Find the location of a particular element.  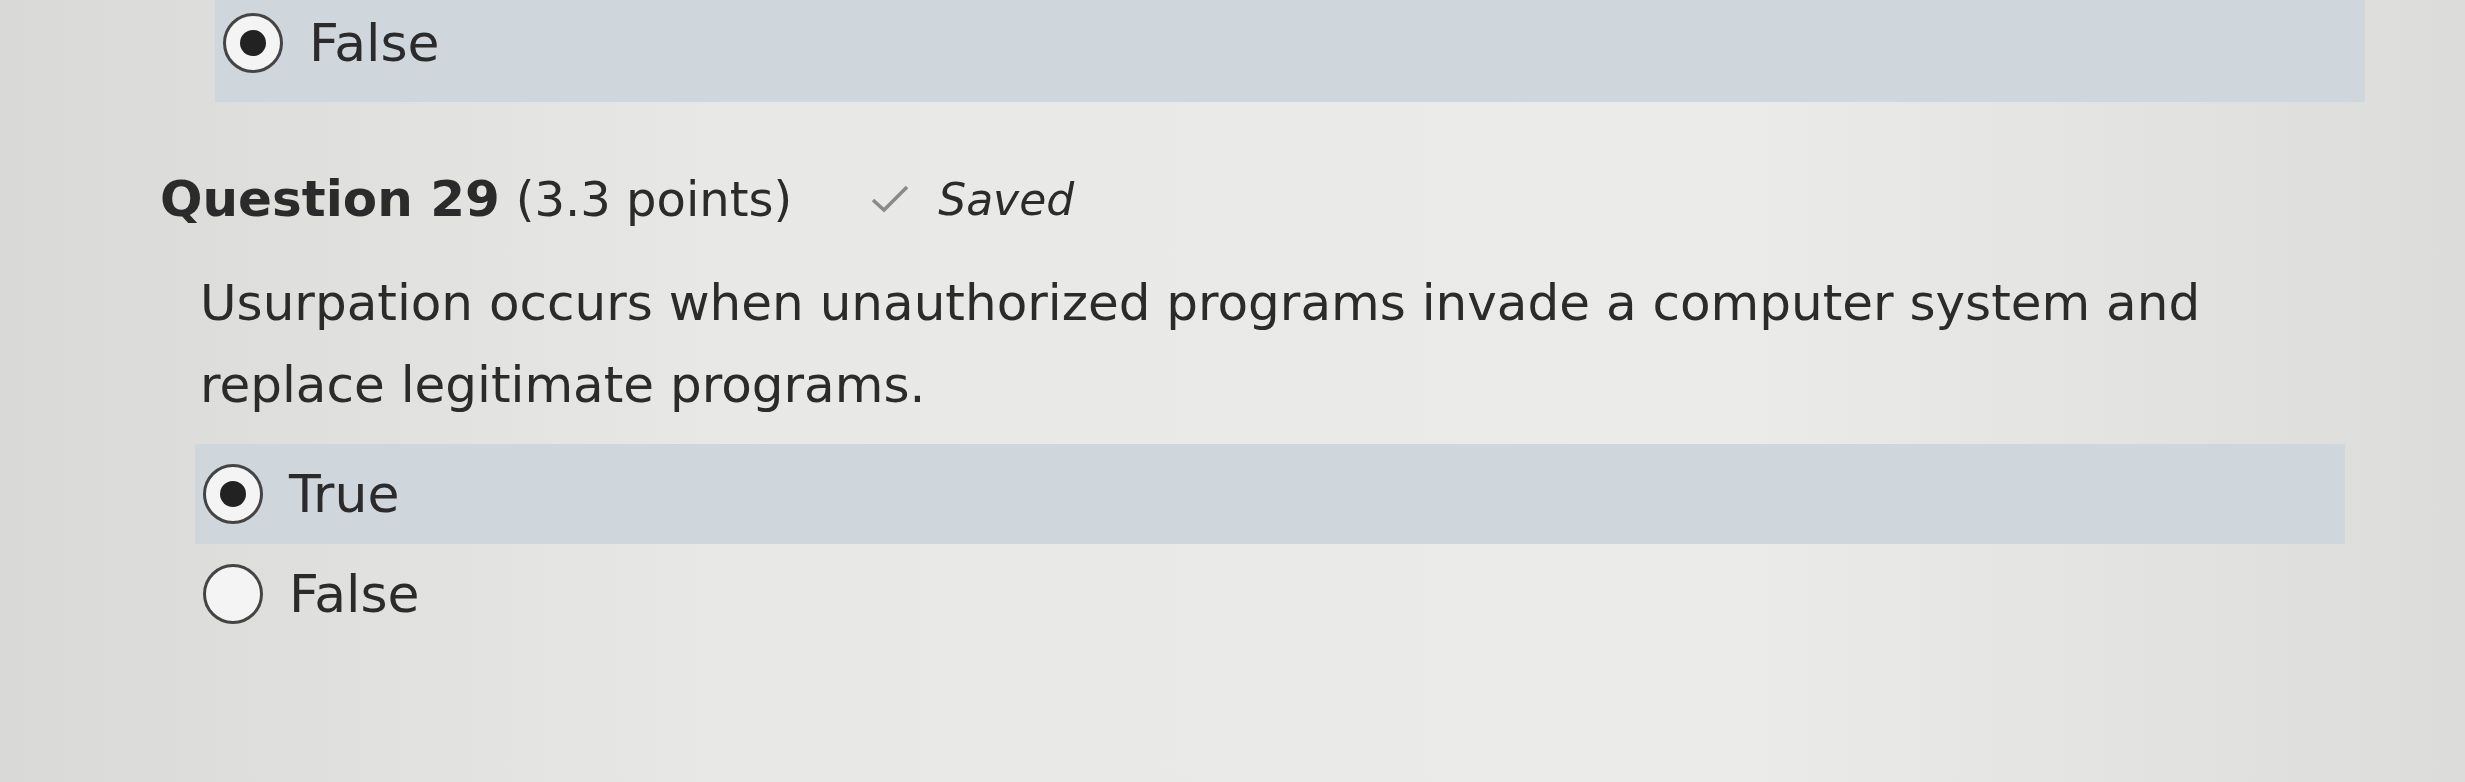

question-text: Usurpation occurs when unauthorized programs invade a computer system and replace legitimate programs. is located at coordinates (1201, 344).